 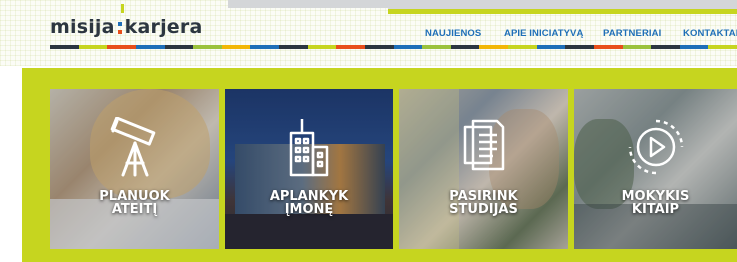 What do you see at coordinates (710, 33) in the screenshot?
I see `nav-kontaktai: KONTAKTAI` at bounding box center [710, 33].